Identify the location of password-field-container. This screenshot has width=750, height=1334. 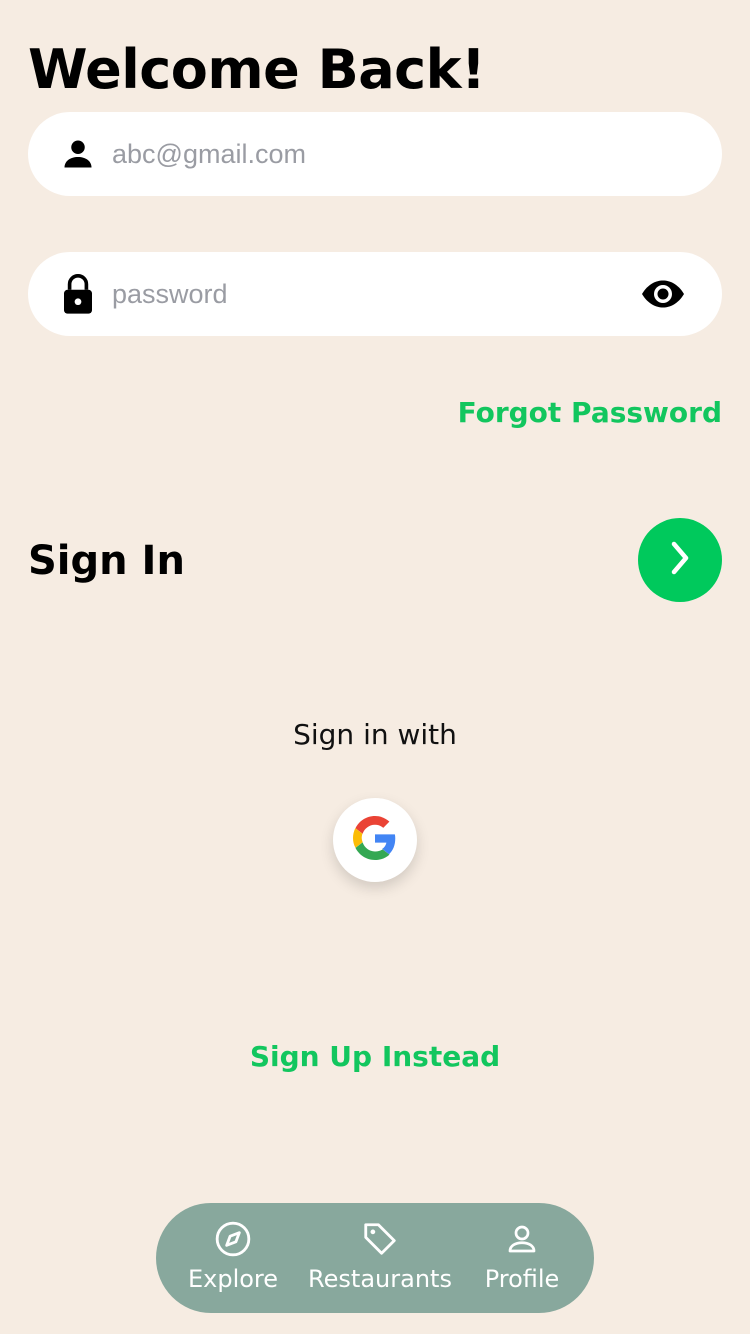
(375, 294).